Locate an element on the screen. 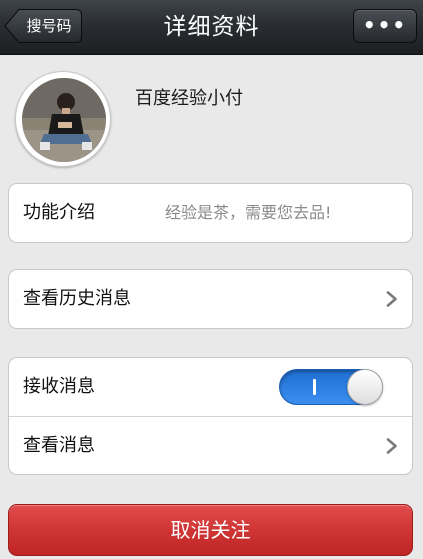 The width and height of the screenshot is (423, 559). avatar-photo is located at coordinates (64, 120).